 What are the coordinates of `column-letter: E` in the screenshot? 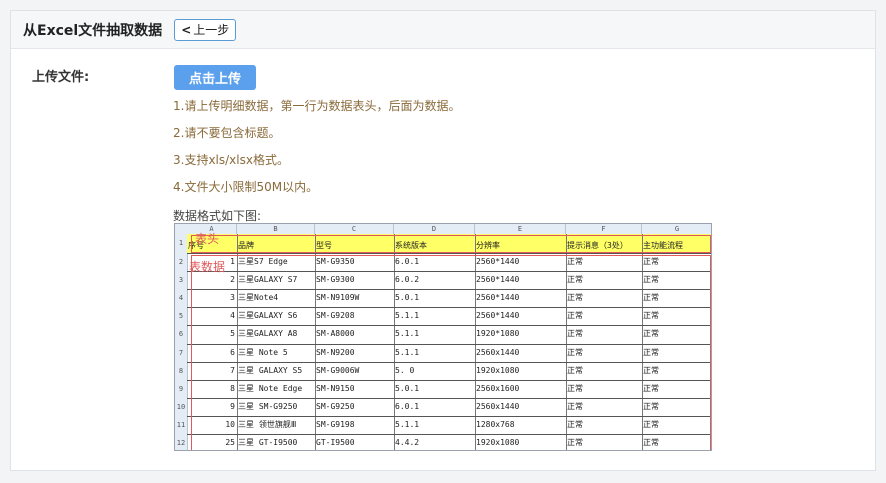 It's located at (520, 229).